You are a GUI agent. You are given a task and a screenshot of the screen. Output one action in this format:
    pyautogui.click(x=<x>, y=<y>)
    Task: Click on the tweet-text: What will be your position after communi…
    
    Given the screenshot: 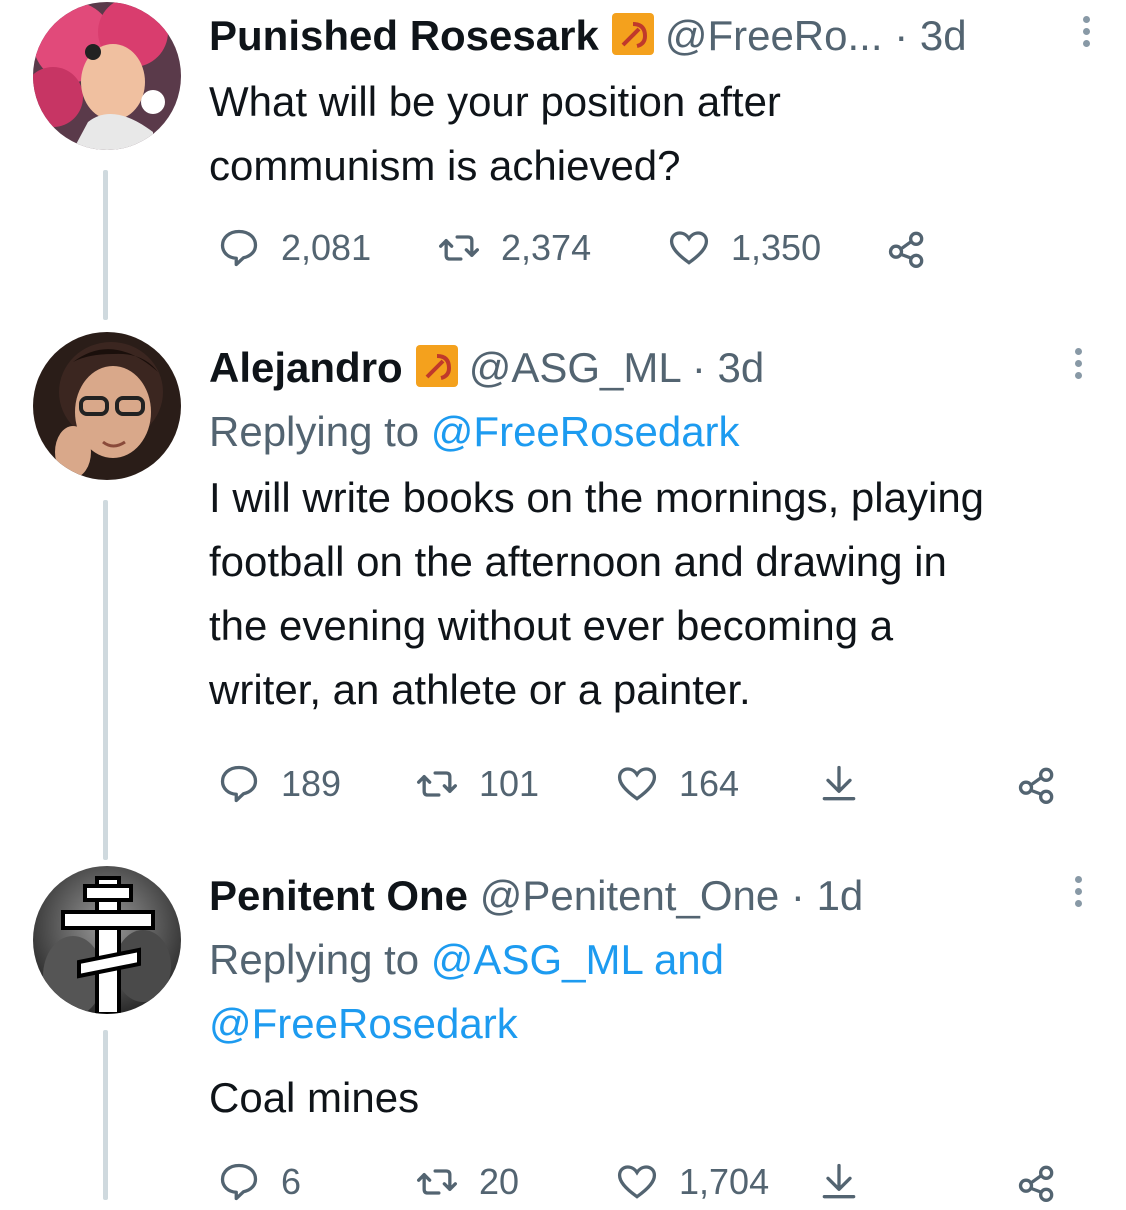 What is the action you would take?
    pyautogui.click(x=647, y=134)
    